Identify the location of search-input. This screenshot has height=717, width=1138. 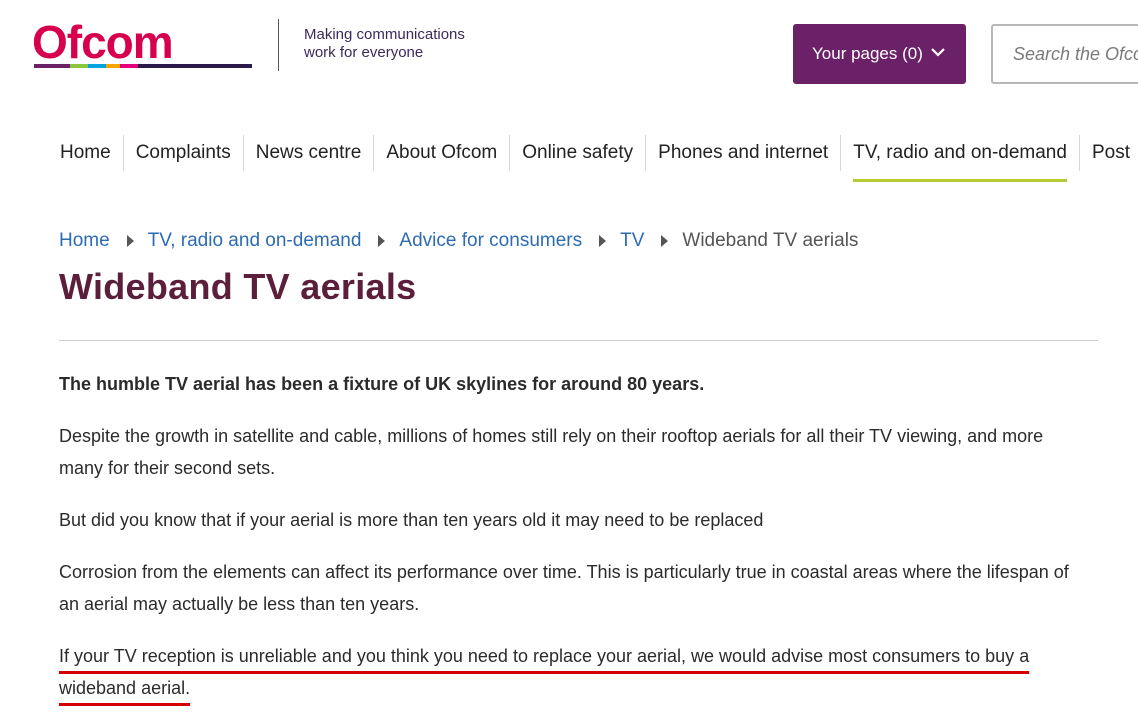
(1065, 54).